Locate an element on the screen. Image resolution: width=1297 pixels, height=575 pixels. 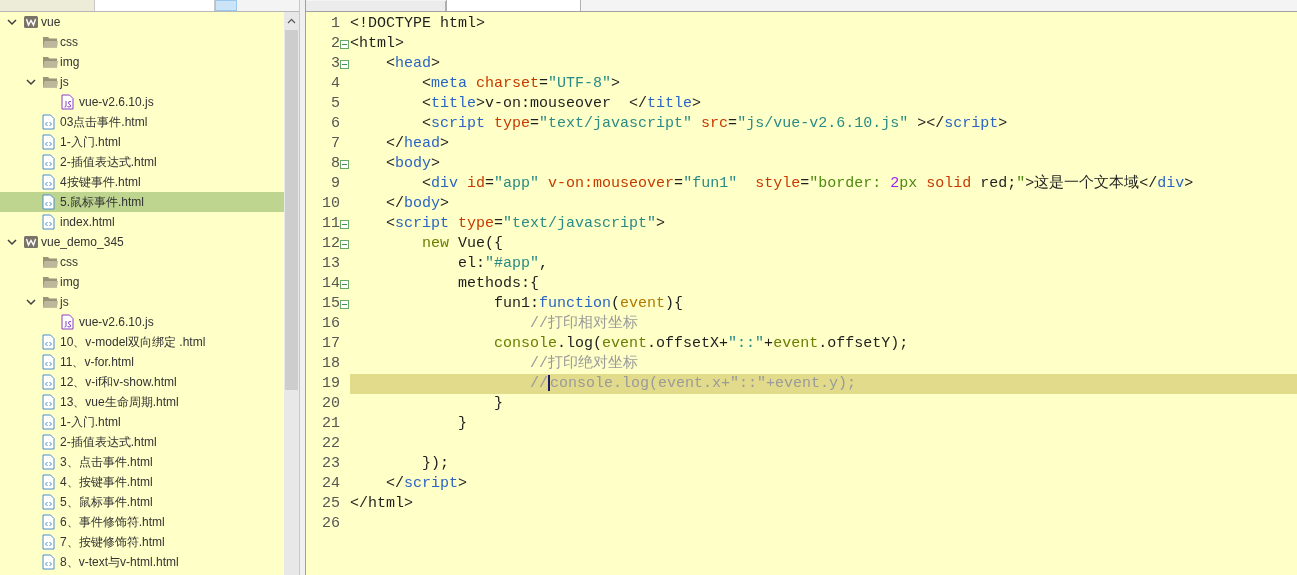
item-label: 1-入门.html is located at coordinates (90, 142).